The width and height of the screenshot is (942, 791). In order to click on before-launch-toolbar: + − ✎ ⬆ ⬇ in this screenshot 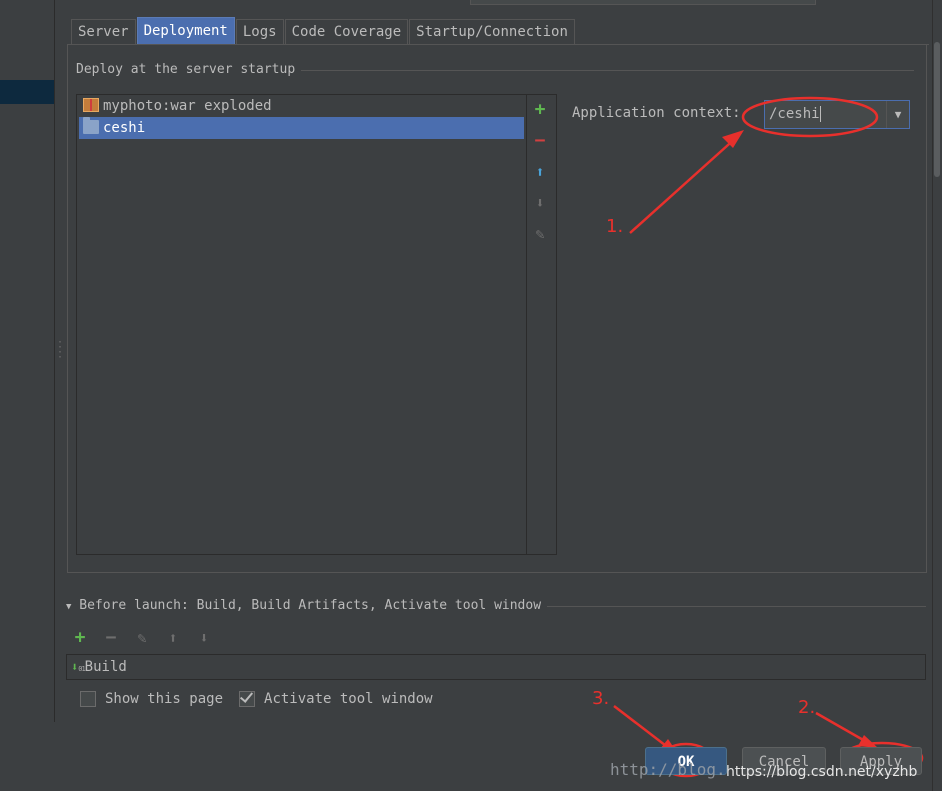, I will do `click(147, 638)`.